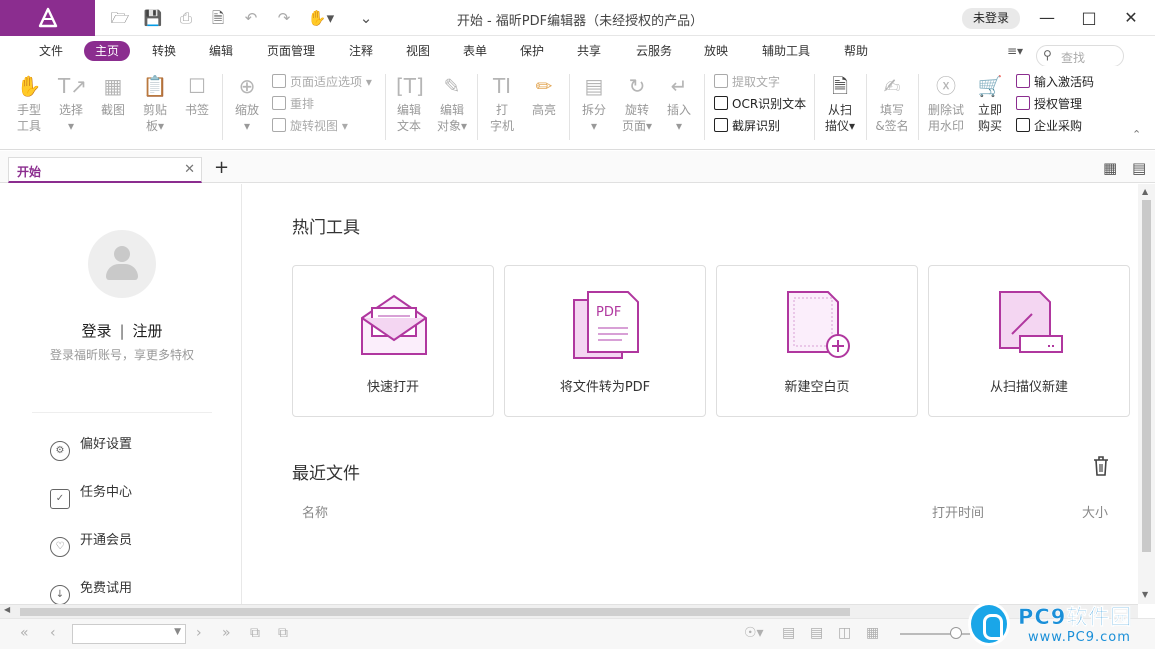 This screenshot has height=649, width=1155. I want to click on snapshot-button: ▦ 截图, so click(113, 96).